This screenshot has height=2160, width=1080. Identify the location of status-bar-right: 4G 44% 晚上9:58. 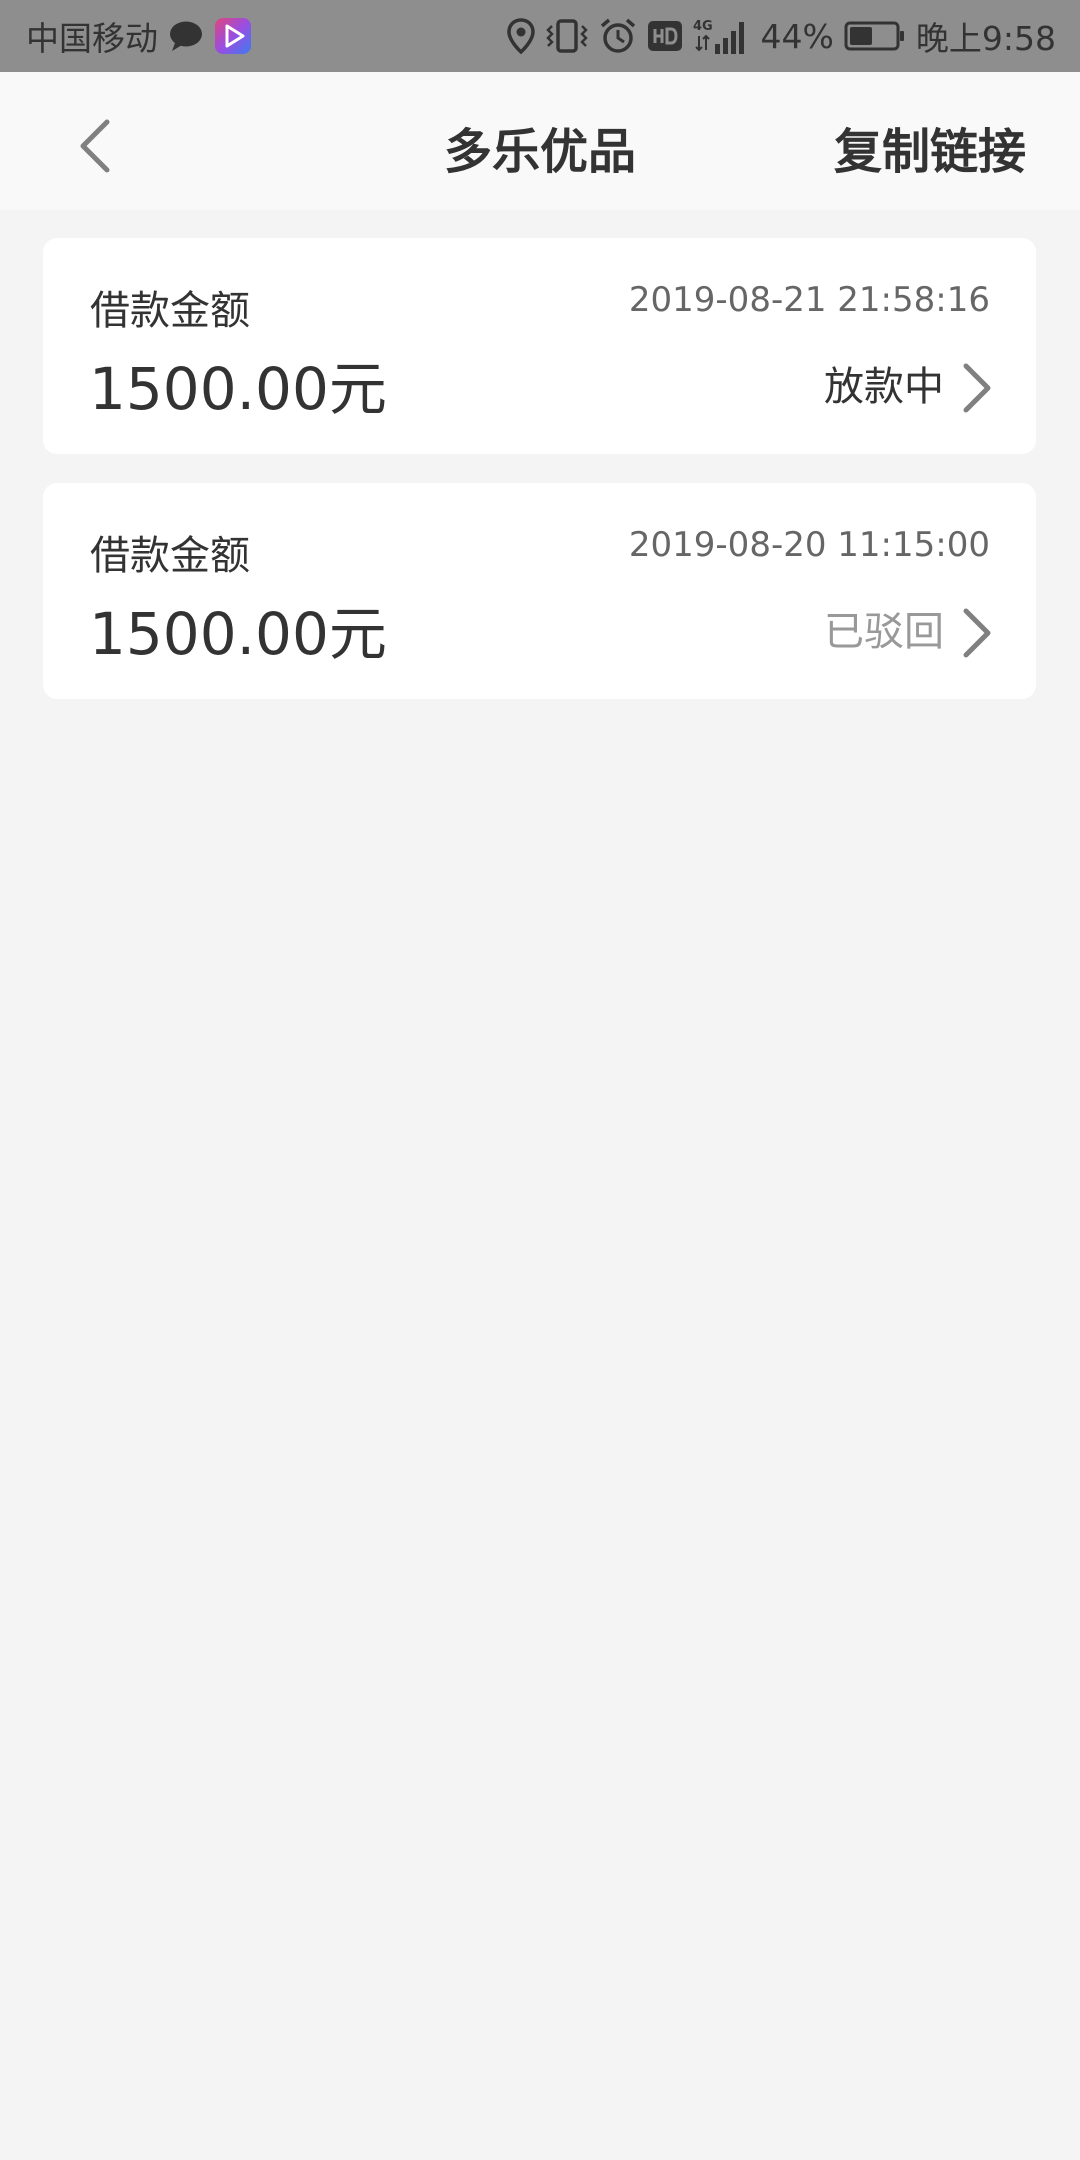
(781, 36).